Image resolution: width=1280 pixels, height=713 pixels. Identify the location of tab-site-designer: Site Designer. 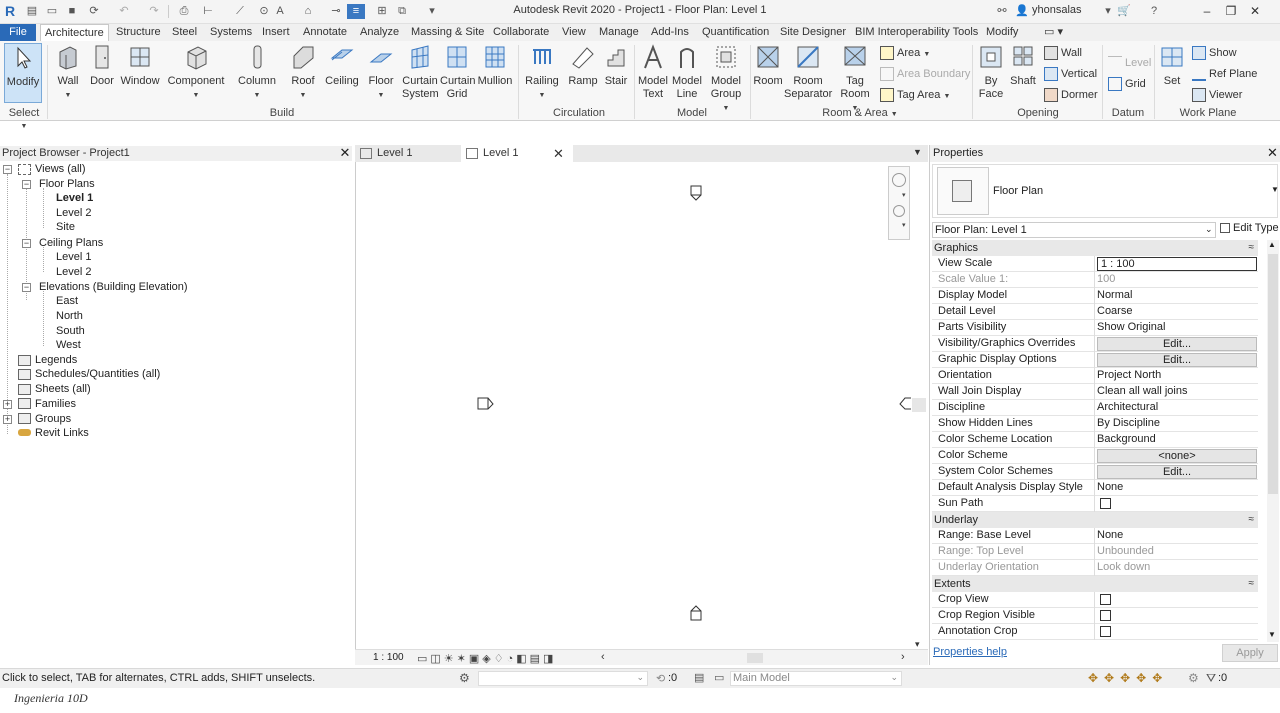
(813, 32).